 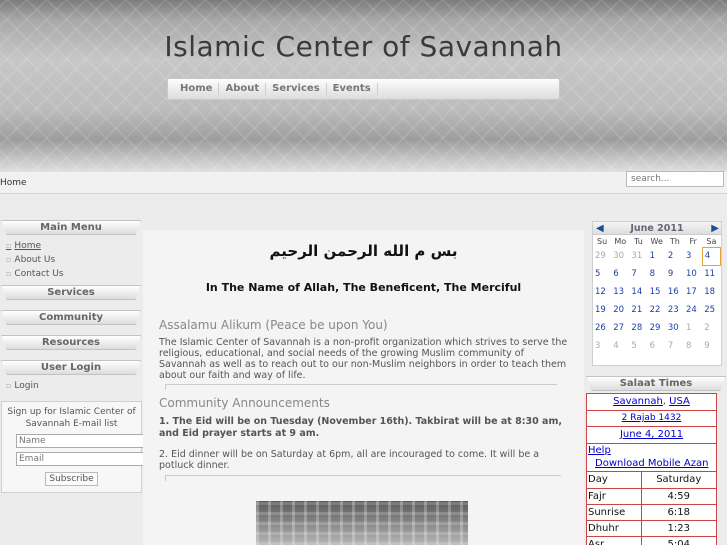 I want to click on calendar-day: 3, so click(x=693, y=256).